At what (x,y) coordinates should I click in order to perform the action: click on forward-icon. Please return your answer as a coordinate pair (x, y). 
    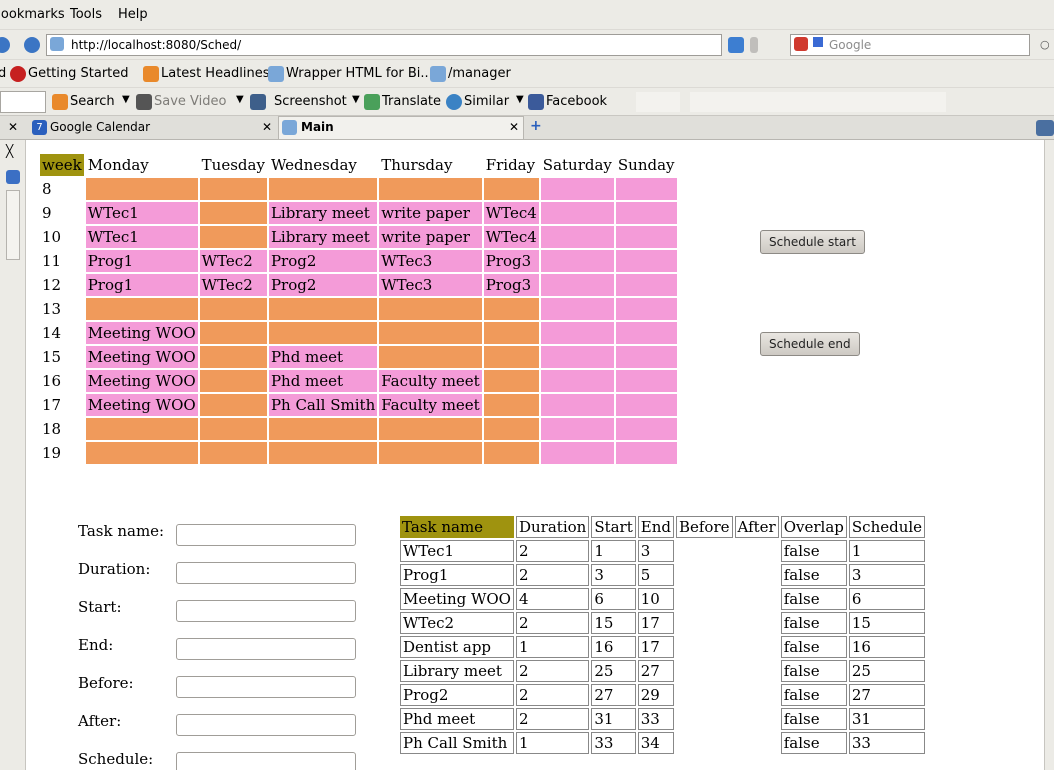
    Looking at the image, I should click on (5, 45).